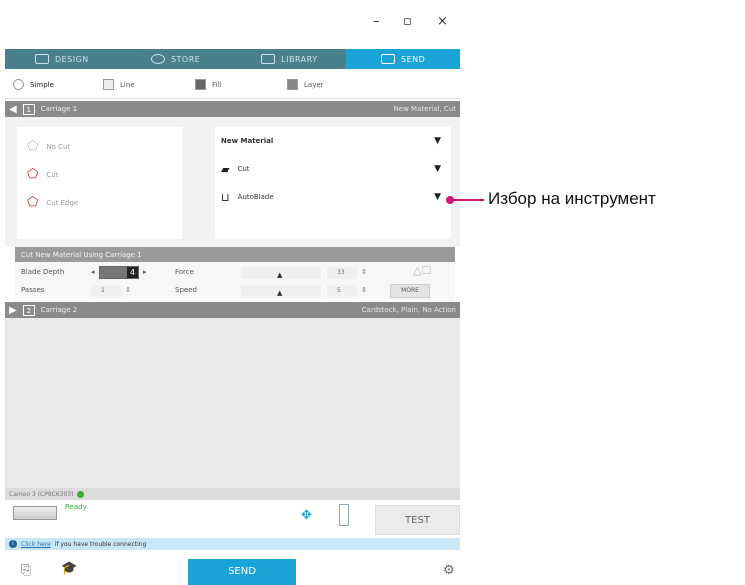 Image resolution: width=745 pixels, height=585 pixels. Describe the element at coordinates (52, 174) in the screenshot. I see `option-label: Cut` at that location.